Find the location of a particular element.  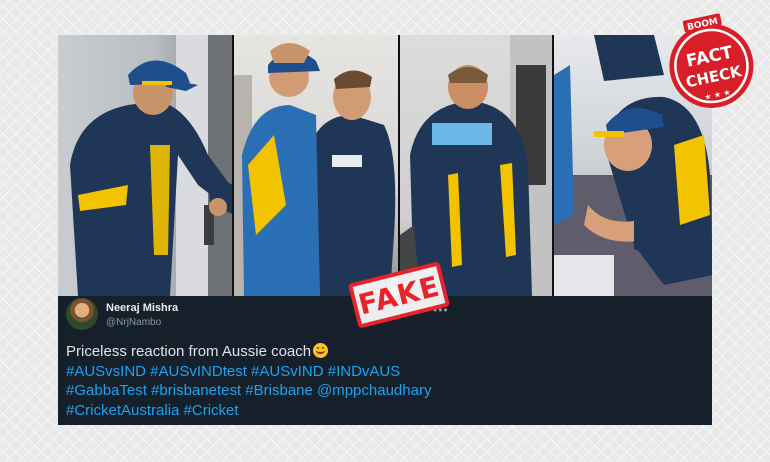

photo-panel-players is located at coordinates (316, 165).